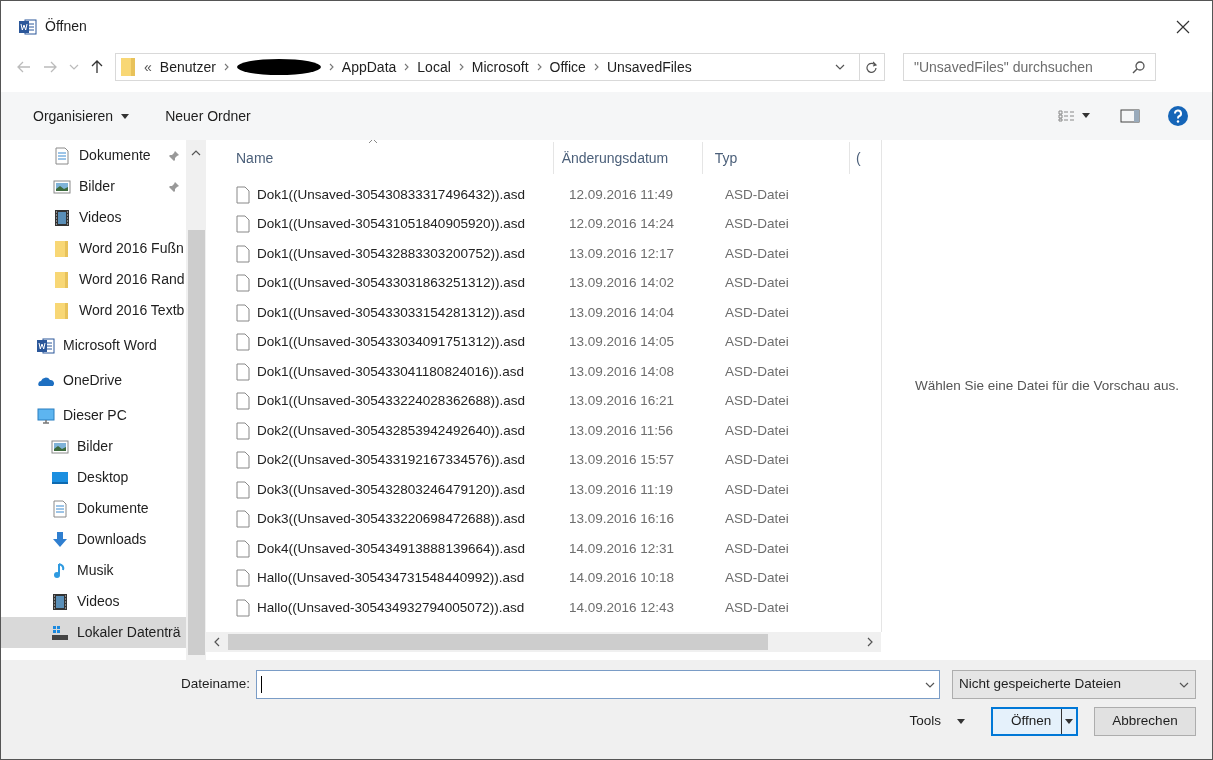  What do you see at coordinates (865, 158) in the screenshot?
I see `column-header: (` at bounding box center [865, 158].